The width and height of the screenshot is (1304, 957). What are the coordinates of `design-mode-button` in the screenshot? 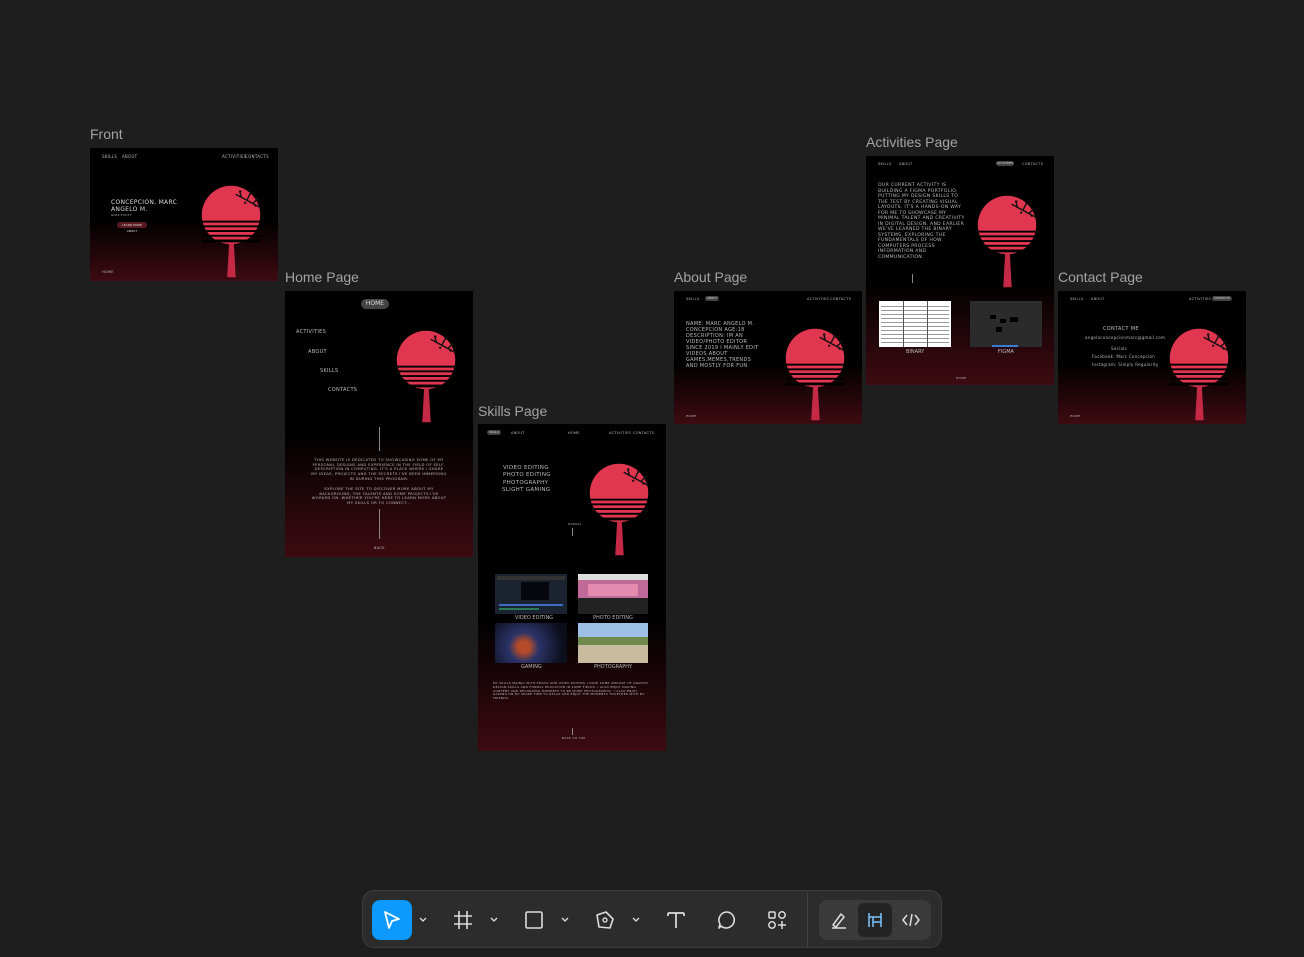 It's located at (875, 920).